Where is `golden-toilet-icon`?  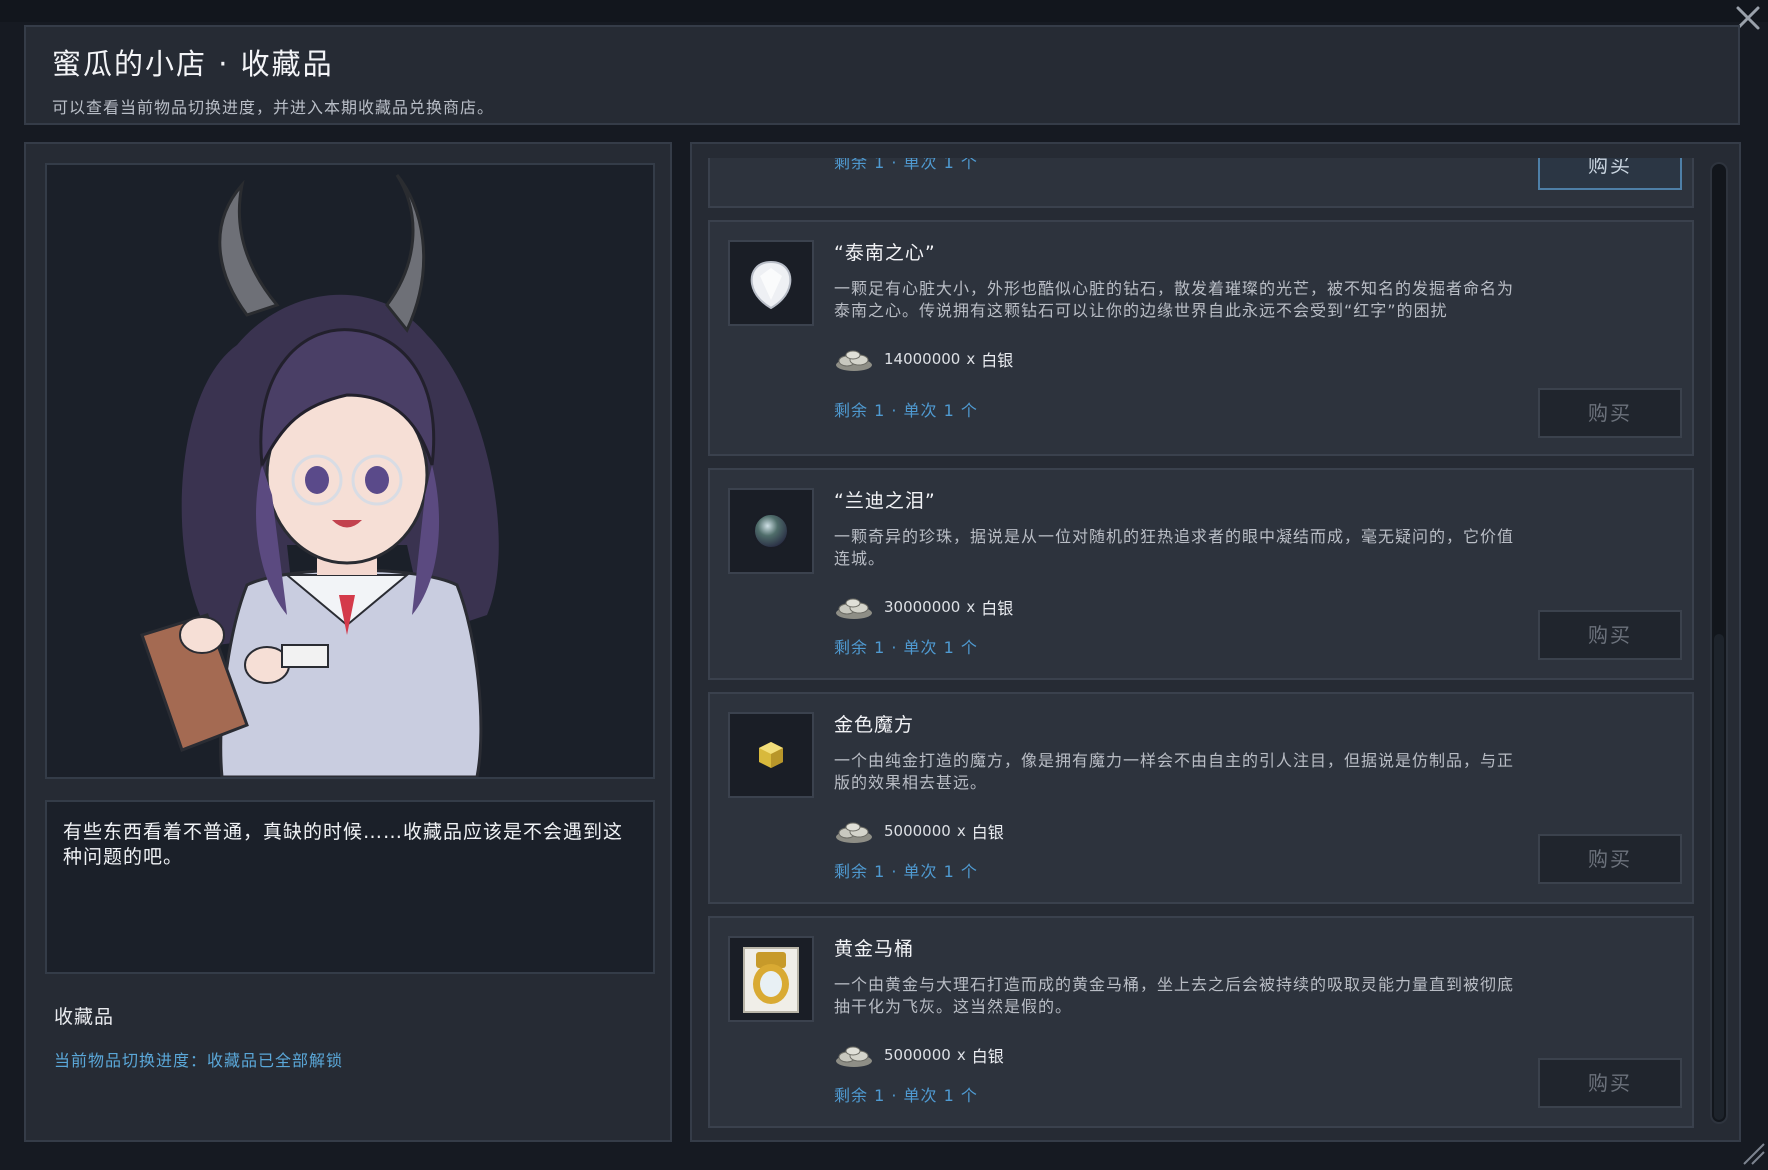
golden-toilet-icon is located at coordinates (771, 979).